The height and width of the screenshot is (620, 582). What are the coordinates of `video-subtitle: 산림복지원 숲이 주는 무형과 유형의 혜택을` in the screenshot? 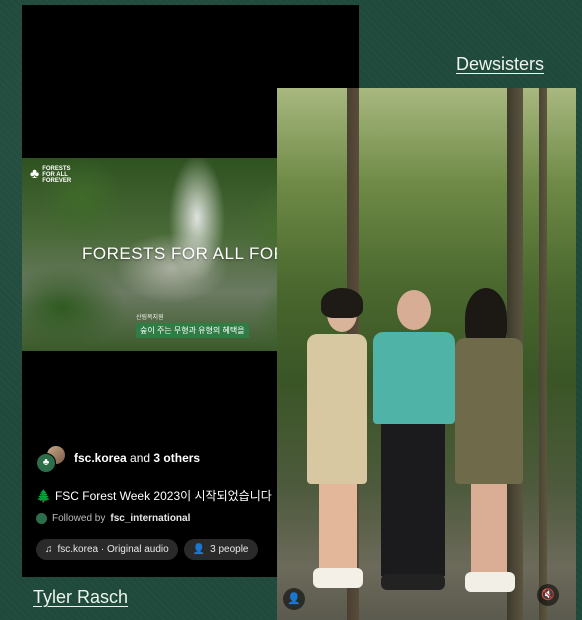 It's located at (192, 325).